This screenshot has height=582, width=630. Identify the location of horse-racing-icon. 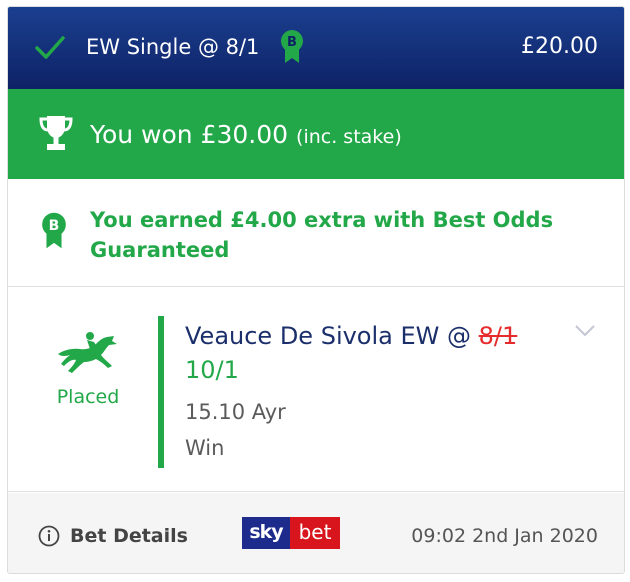
(87, 352).